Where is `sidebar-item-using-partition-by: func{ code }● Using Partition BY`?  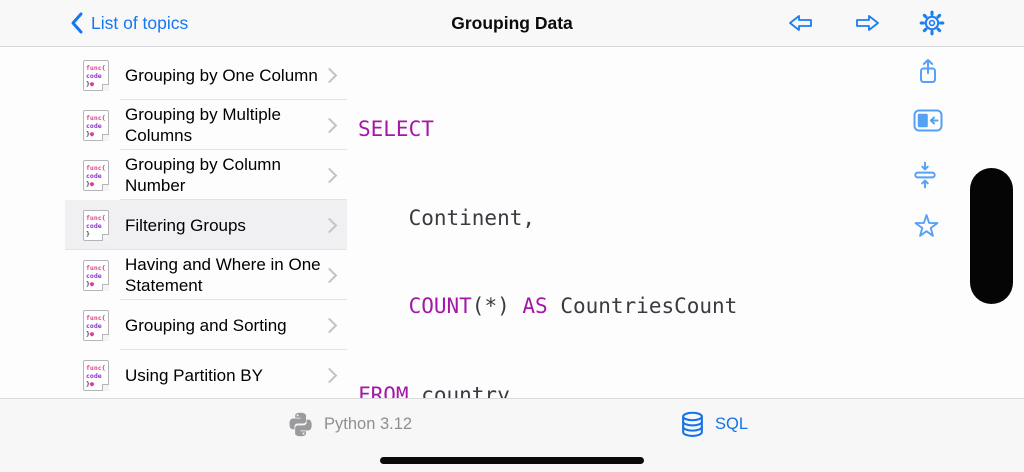 sidebar-item-using-partition-by: func{ code }● Using Partition BY is located at coordinates (206, 375).